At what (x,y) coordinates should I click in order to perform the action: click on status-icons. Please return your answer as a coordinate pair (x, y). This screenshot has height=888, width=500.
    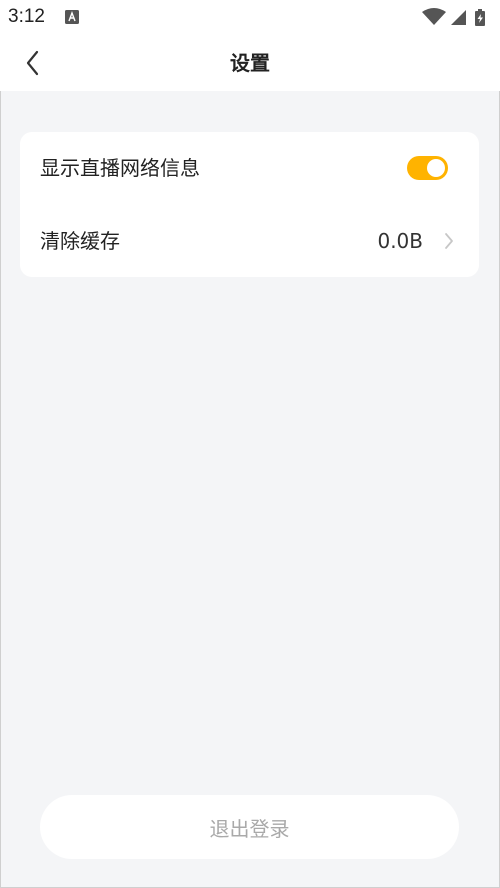
    Looking at the image, I should click on (453, 17).